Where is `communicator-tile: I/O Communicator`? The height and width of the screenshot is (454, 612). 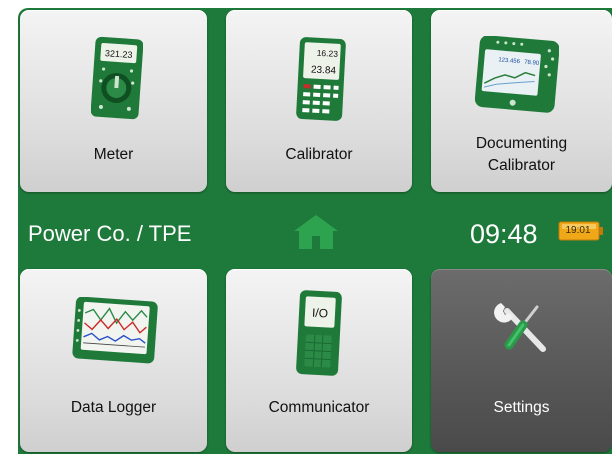
communicator-tile: I/O Communicator is located at coordinates (319, 360).